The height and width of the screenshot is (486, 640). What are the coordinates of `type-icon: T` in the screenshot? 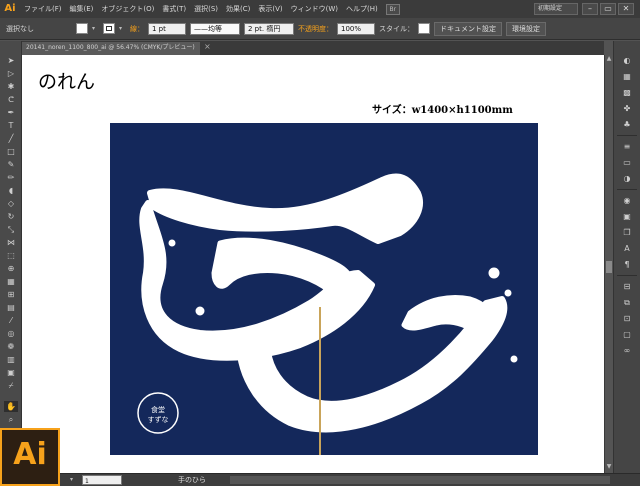 It's located at (11, 125).